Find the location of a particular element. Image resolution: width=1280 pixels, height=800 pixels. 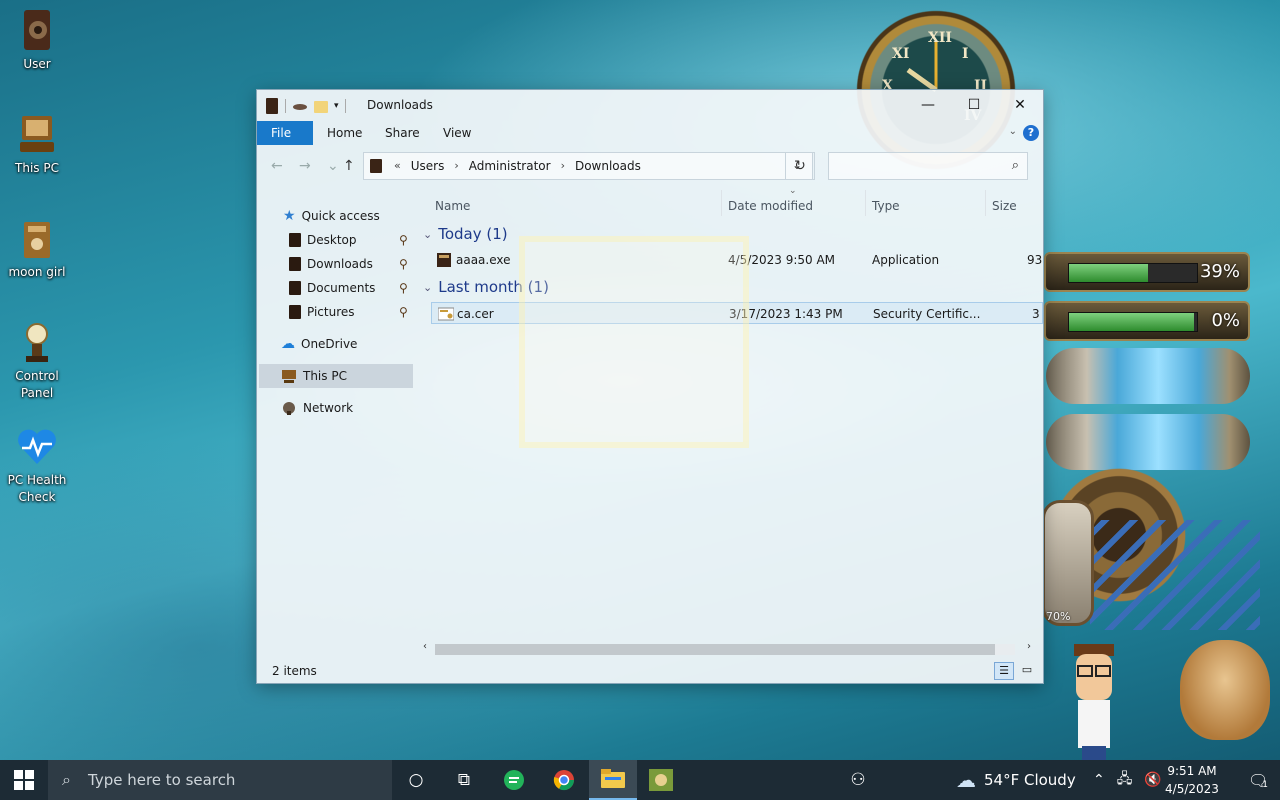

refresh-button: ↻ is located at coordinates (800, 166).